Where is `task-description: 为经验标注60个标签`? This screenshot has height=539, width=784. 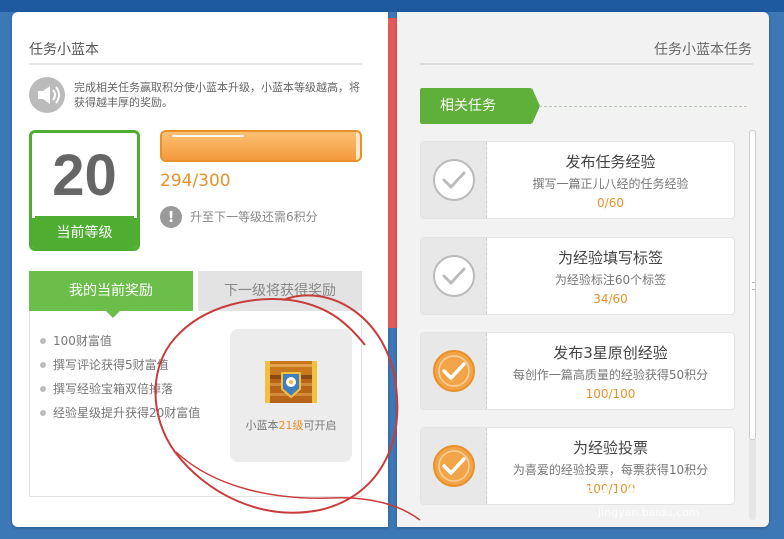 task-description: 为经验标注60个标签 is located at coordinates (610, 280).